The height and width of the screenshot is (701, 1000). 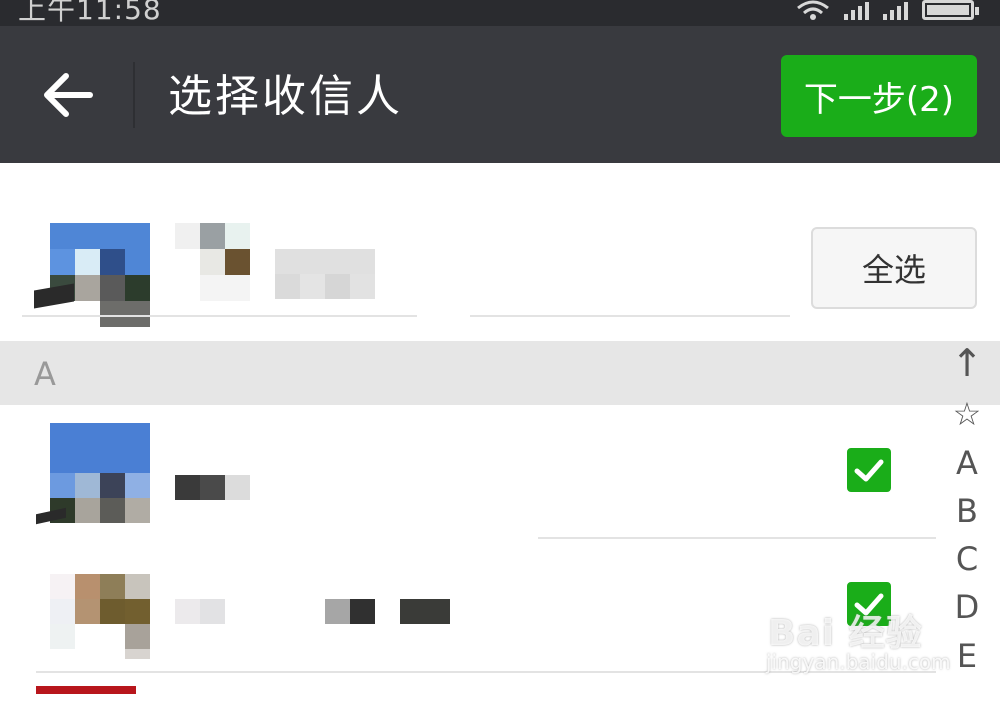 I want to click on group-avatar-extra, so click(x=237, y=262).